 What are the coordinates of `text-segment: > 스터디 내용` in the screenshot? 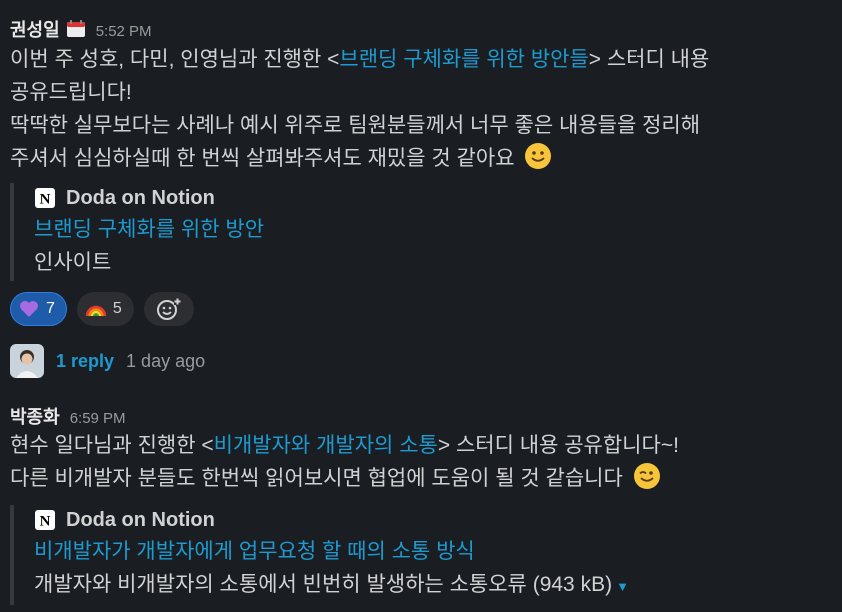 It's located at (649, 59).